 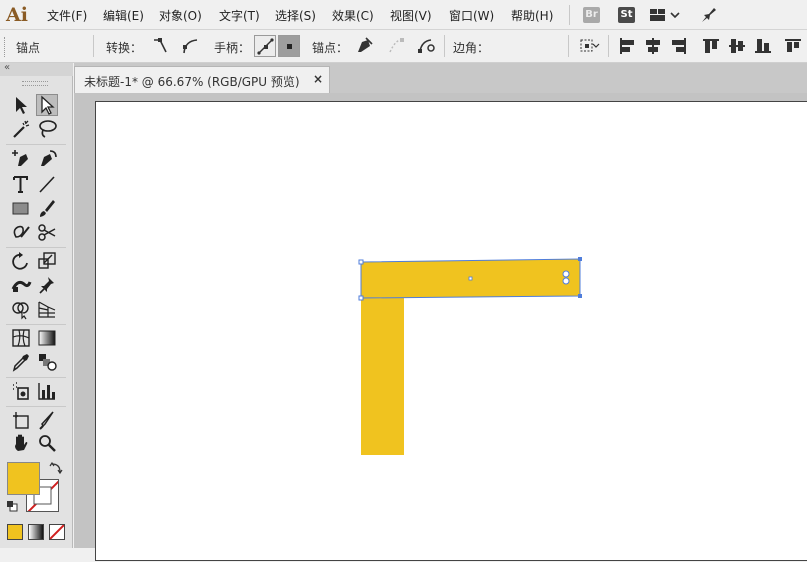 I want to click on line-segment-tool, so click(x=47, y=184).